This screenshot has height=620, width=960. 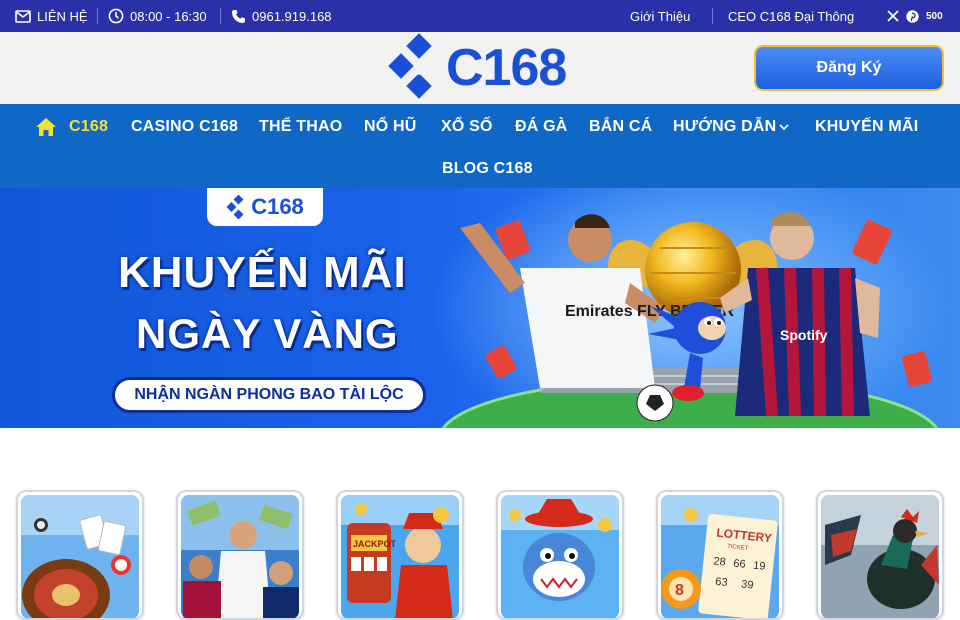 What do you see at coordinates (262, 272) in the screenshot?
I see `banner-title-line1: KHUYẾN MÃI` at bounding box center [262, 272].